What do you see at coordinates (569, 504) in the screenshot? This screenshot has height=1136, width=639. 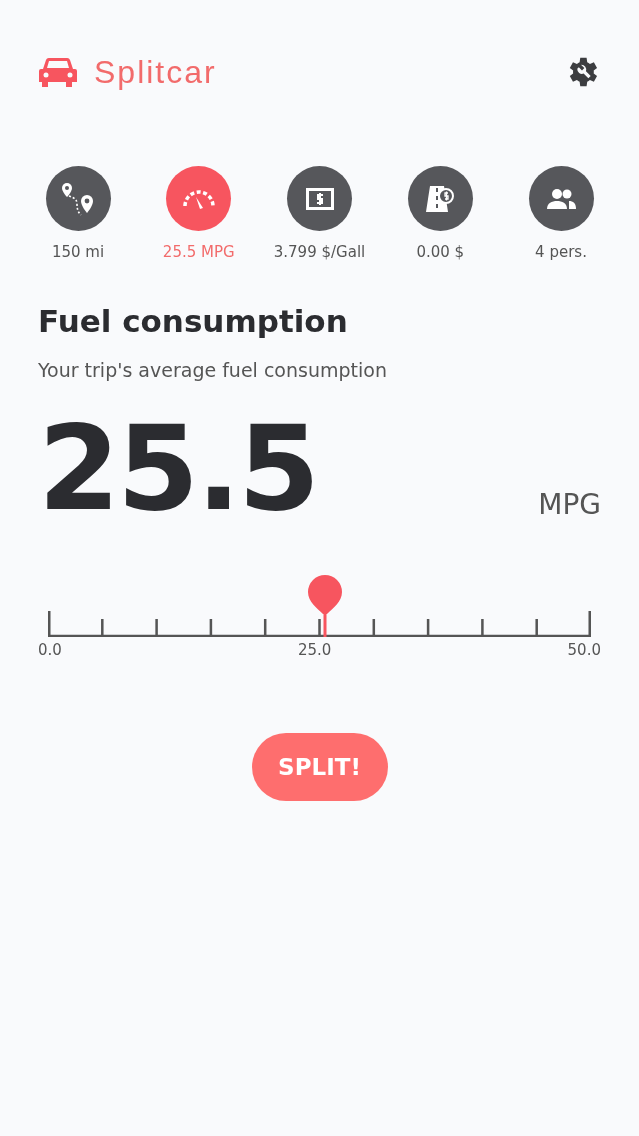 I see `unit-label: MPG` at bounding box center [569, 504].